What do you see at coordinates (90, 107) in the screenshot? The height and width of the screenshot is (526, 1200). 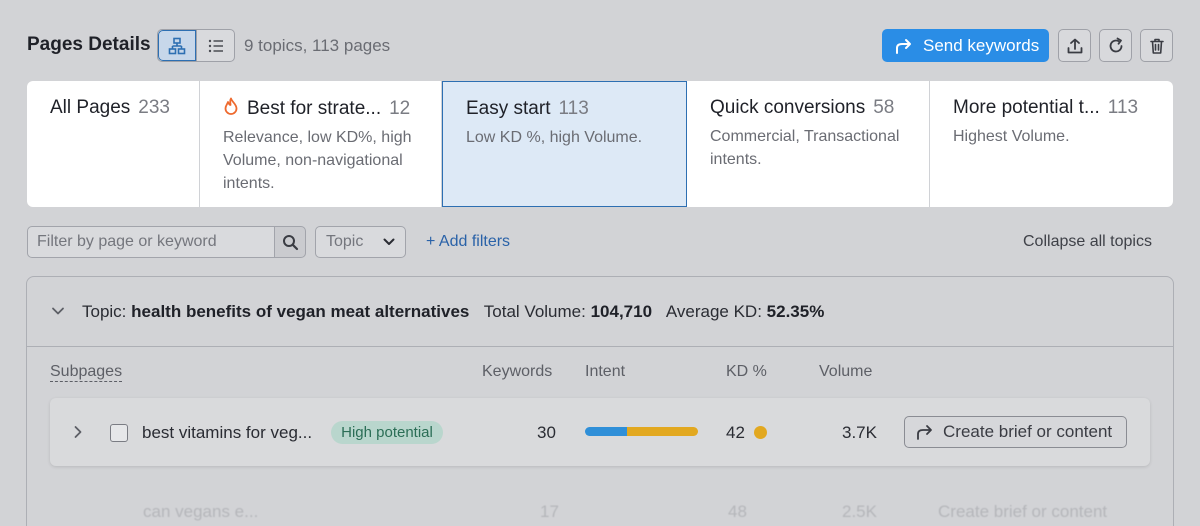 I see `tab-label: All Pages` at bounding box center [90, 107].